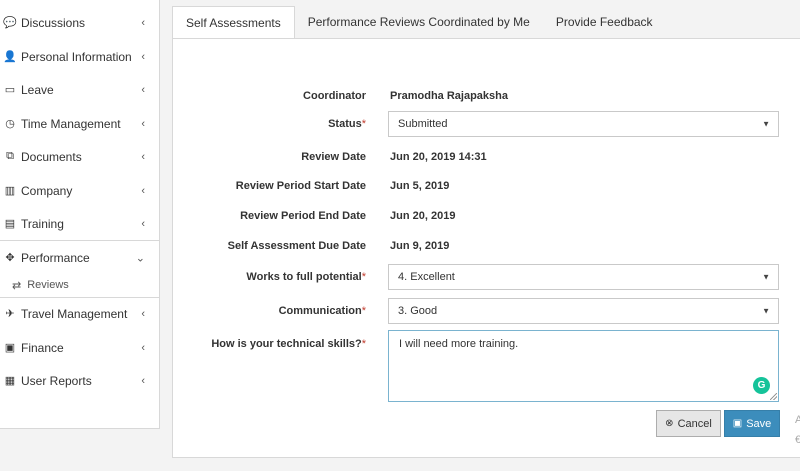 Image resolution: width=800 pixels, height=471 pixels. What do you see at coordinates (42, 347) in the screenshot?
I see `sidebar-item-label: Finance` at bounding box center [42, 347].